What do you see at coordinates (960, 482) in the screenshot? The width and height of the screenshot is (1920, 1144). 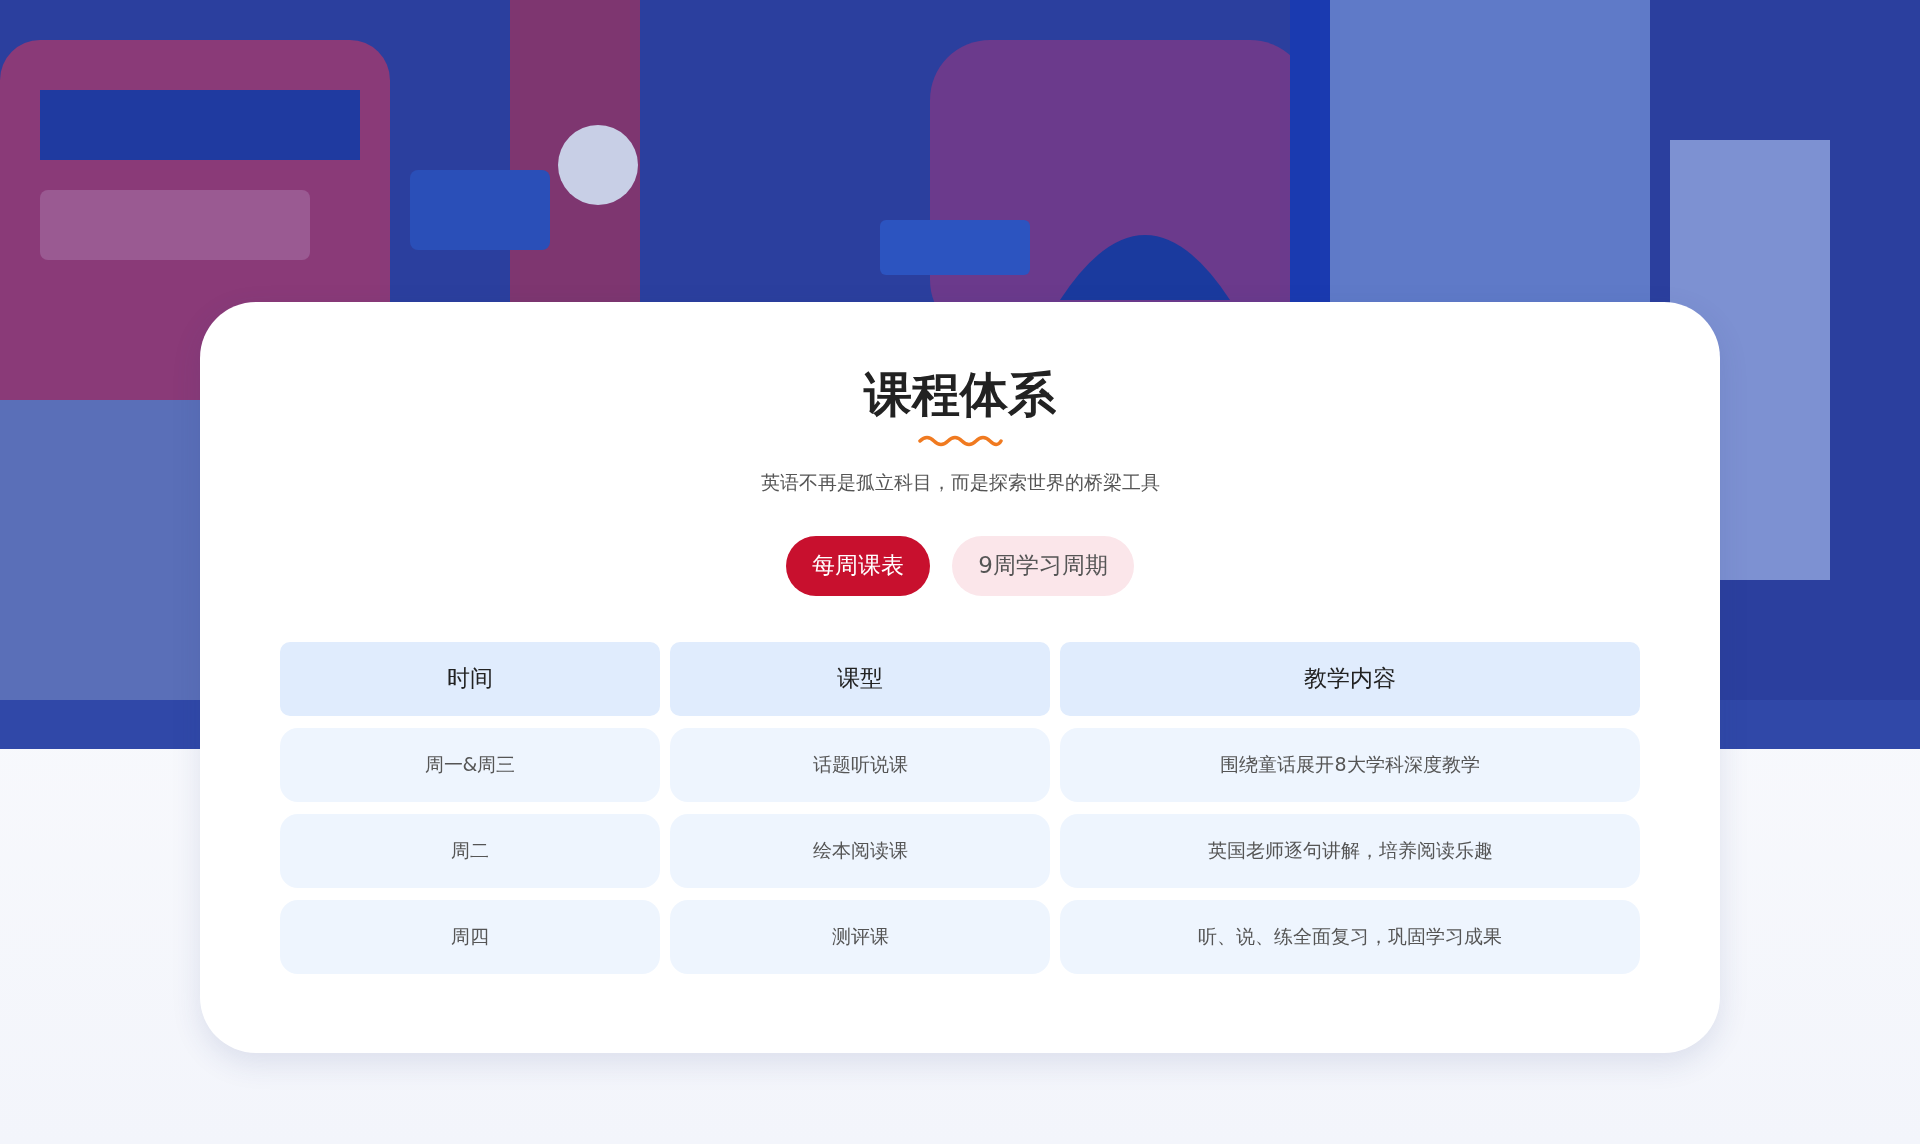 I see `section-subtitle: 英语不再是孤立科目，而是探索世界的桥梁工具` at bounding box center [960, 482].